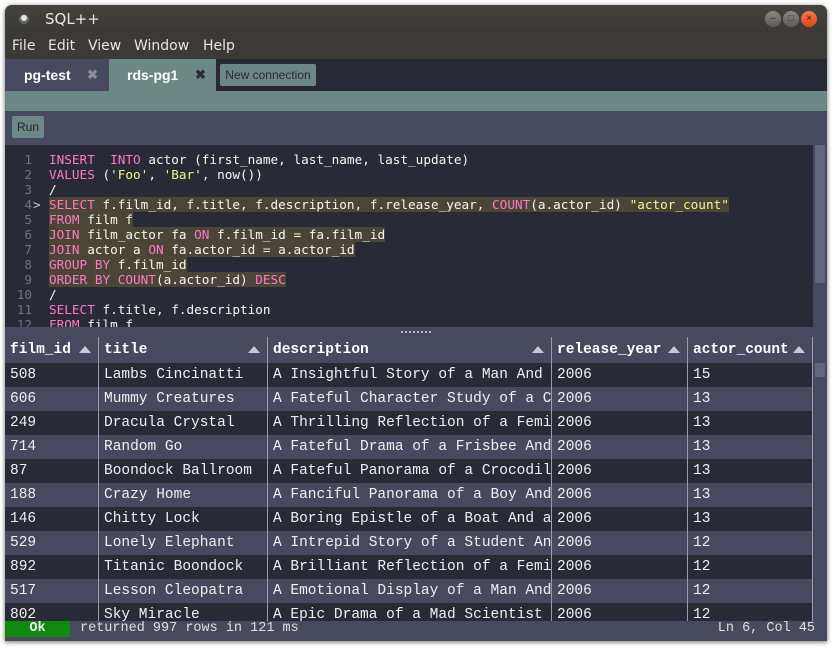 This screenshot has height=648, width=836. I want to click on splitter-grip-icon, so click(416, 332).